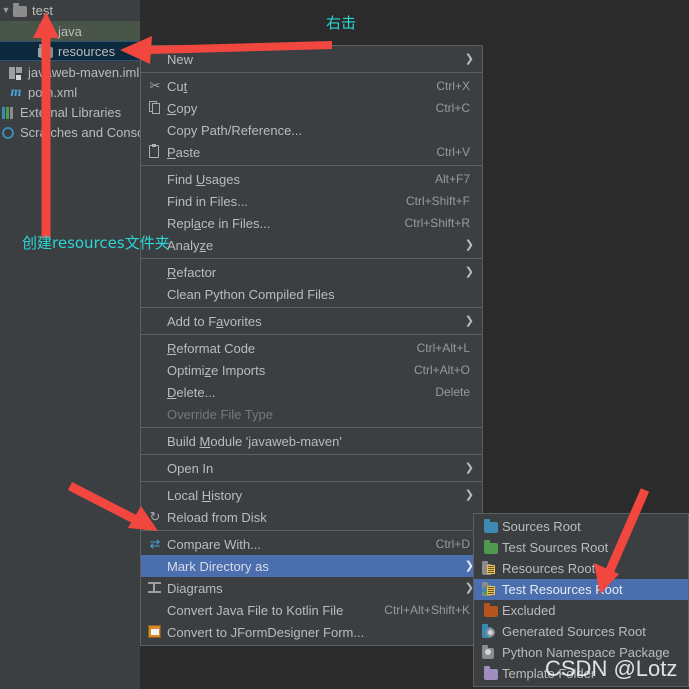 The width and height of the screenshot is (689, 689). What do you see at coordinates (341, 23) in the screenshot?
I see `annotation-right-click: 右击` at bounding box center [341, 23].